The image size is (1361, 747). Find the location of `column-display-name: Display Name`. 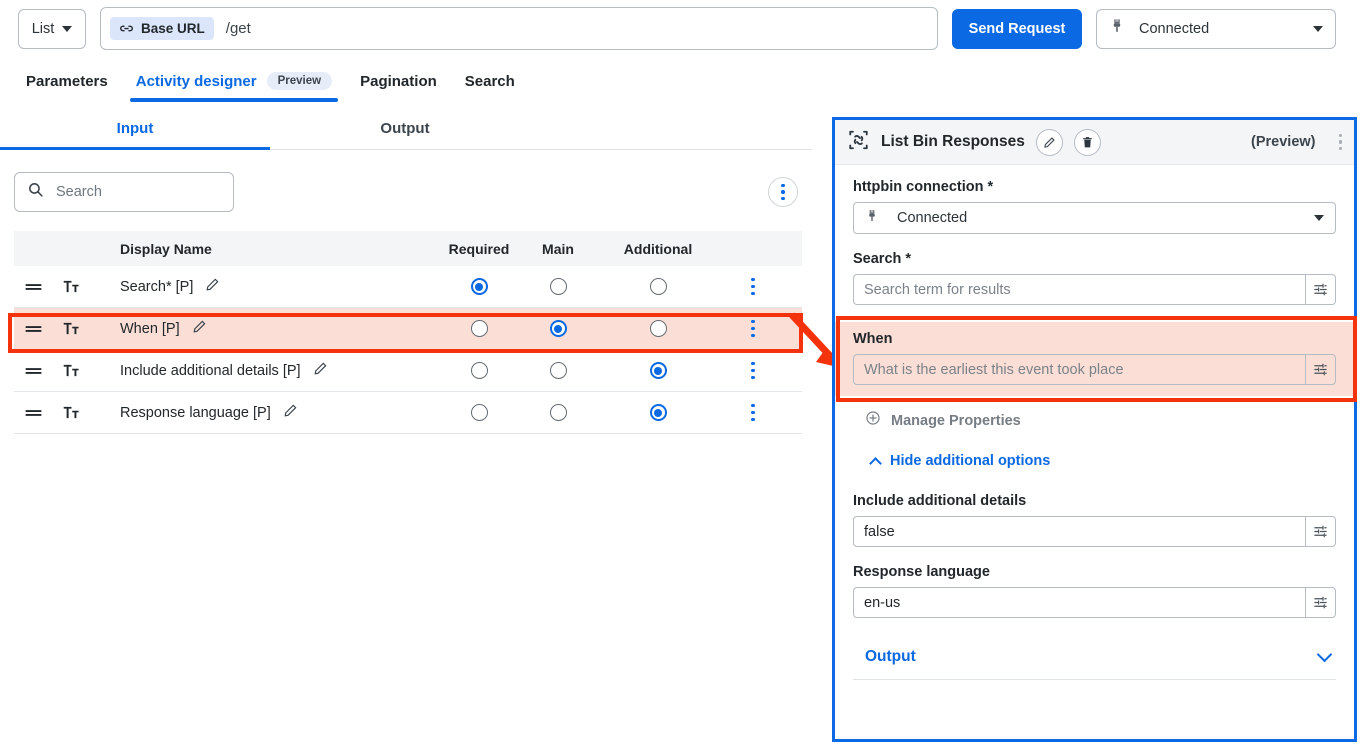

column-display-name: Display Name is located at coordinates (166, 248).